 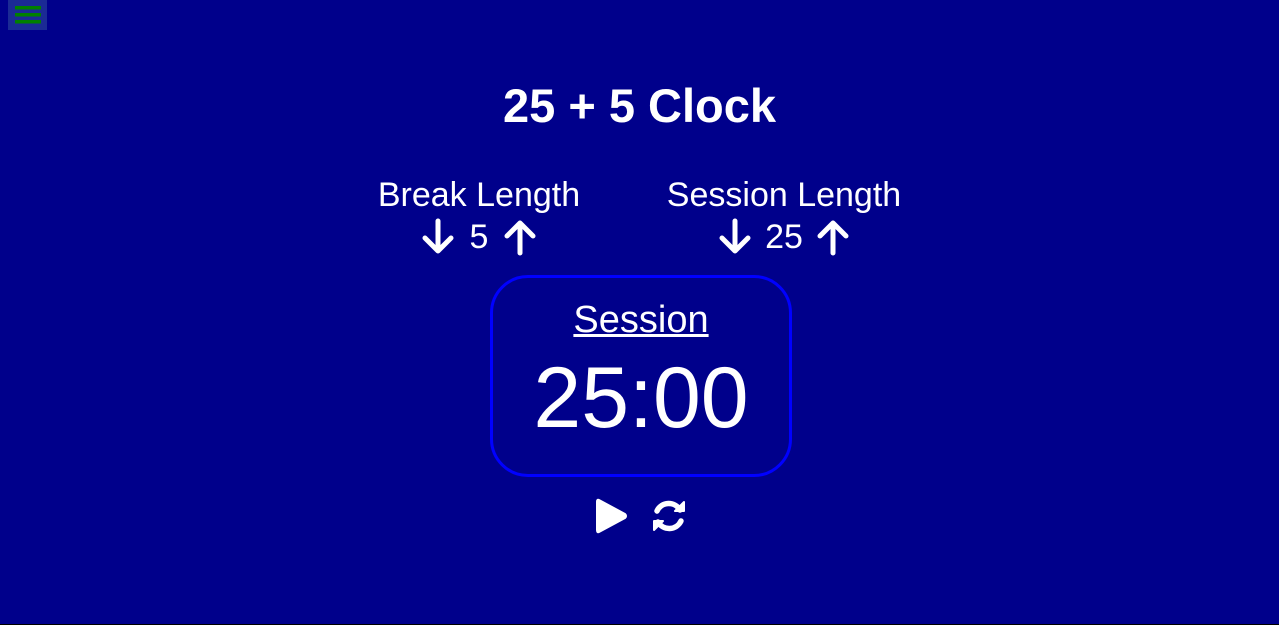 I want to click on menu-button, so click(x=27, y=15).